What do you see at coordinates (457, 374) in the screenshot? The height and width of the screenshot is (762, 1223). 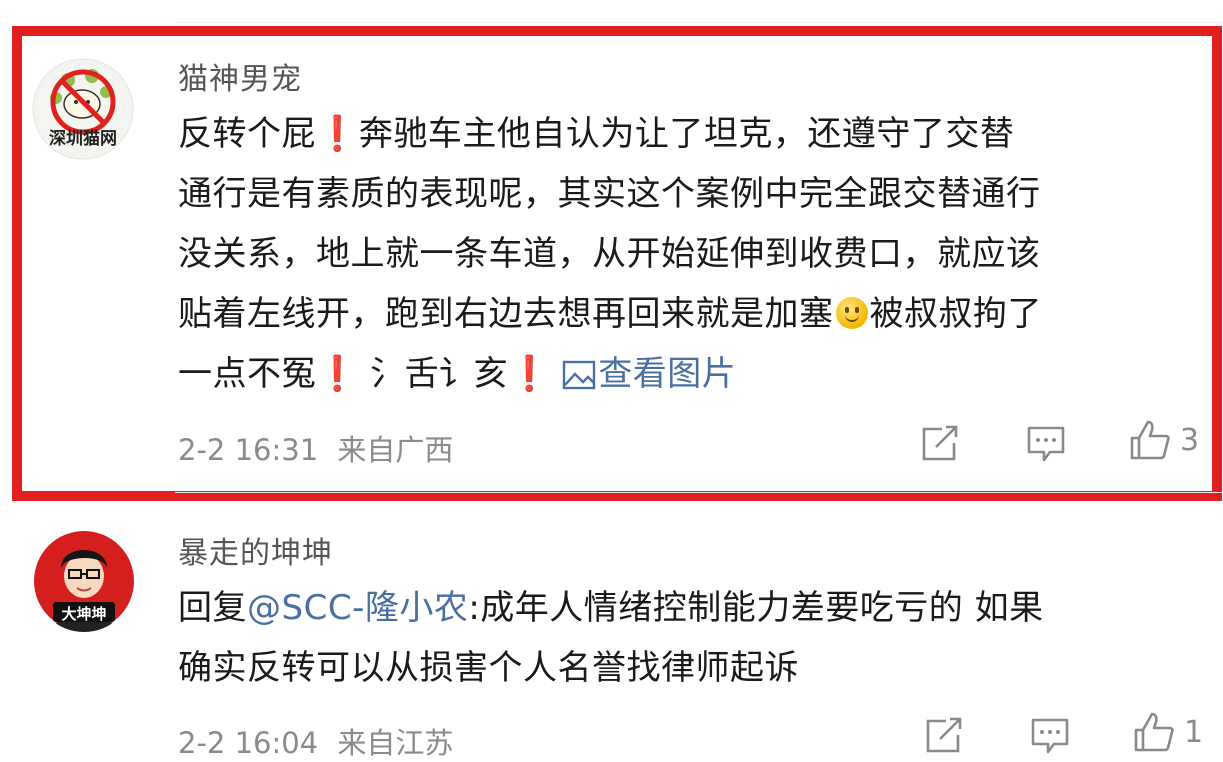 I see `comment-line: 一点不冤❗ 氵舌讠亥❗ 查看图片` at bounding box center [457, 374].